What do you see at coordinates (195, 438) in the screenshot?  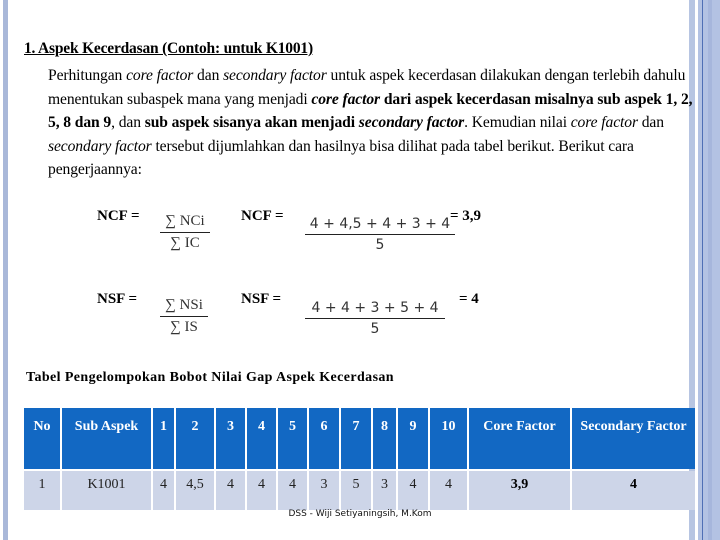 I see `column-header: 2` at bounding box center [195, 438].